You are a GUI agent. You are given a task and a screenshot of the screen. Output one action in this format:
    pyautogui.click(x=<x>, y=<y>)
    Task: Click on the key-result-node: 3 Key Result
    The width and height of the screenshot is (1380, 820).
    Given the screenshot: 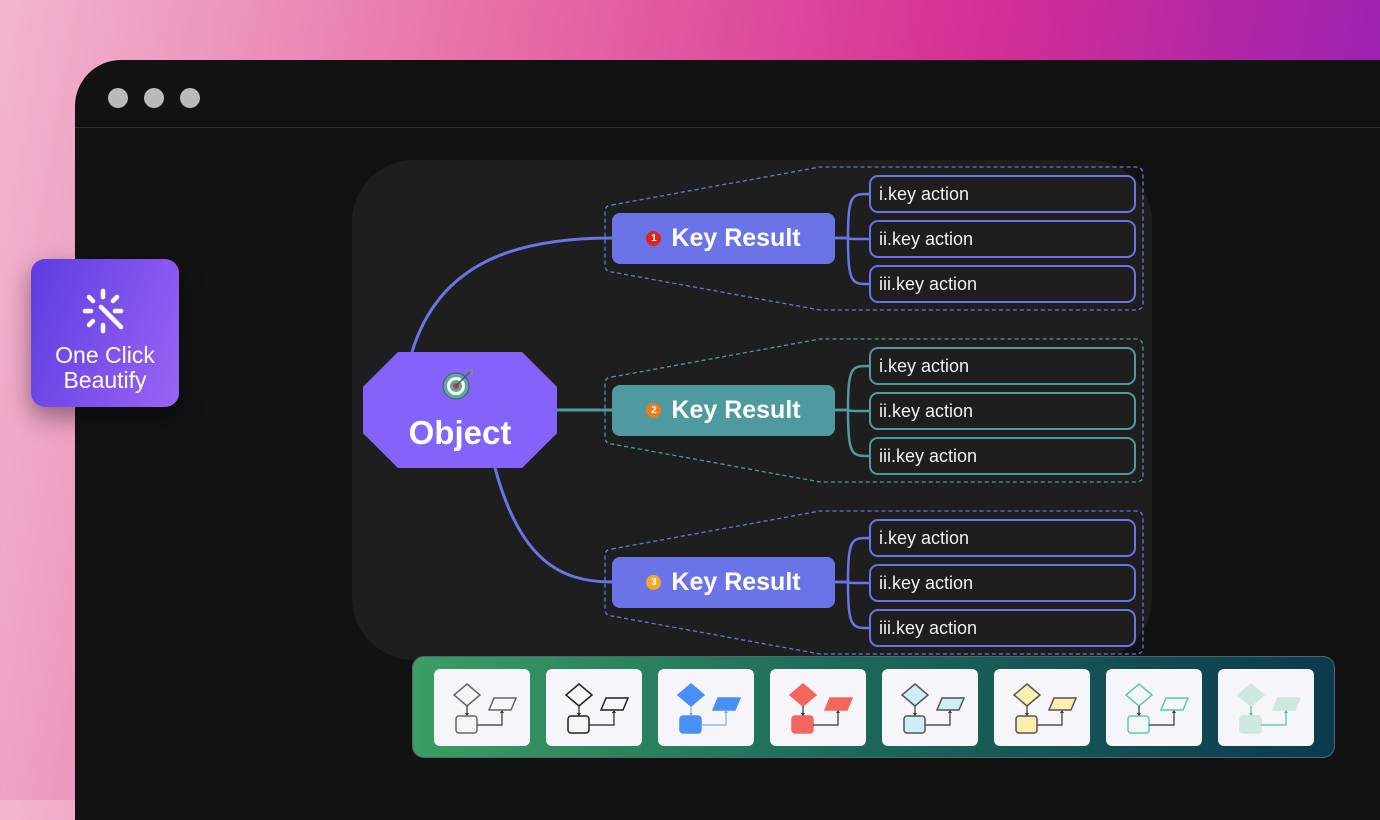 What is the action you would take?
    pyautogui.click(x=723, y=582)
    